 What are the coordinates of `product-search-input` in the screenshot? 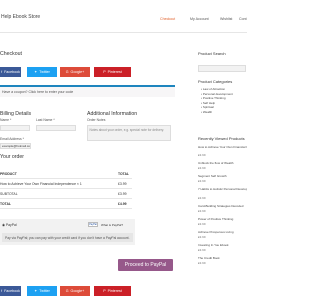 It's located at (222, 68).